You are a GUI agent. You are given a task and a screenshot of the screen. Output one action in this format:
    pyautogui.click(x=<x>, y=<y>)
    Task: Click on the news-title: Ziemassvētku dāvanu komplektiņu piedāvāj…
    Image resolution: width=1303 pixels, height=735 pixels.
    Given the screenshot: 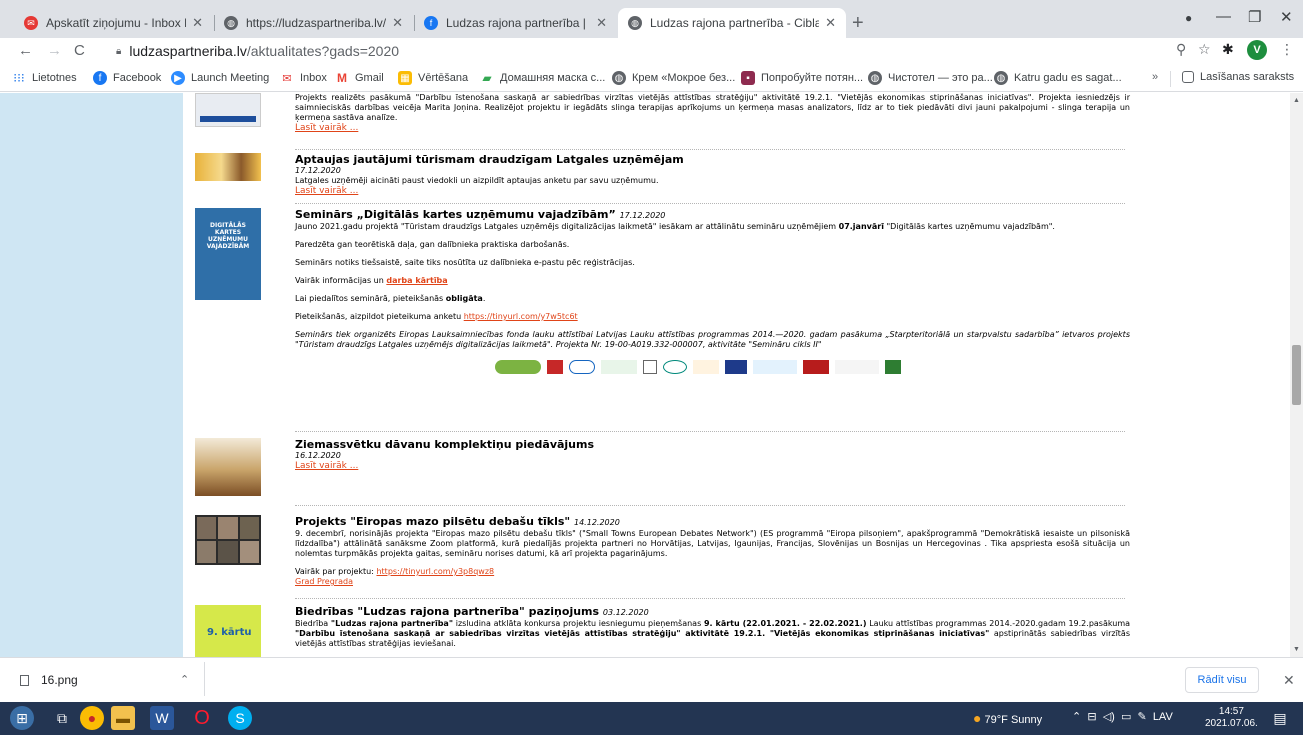 What is the action you would take?
    pyautogui.click(x=712, y=444)
    